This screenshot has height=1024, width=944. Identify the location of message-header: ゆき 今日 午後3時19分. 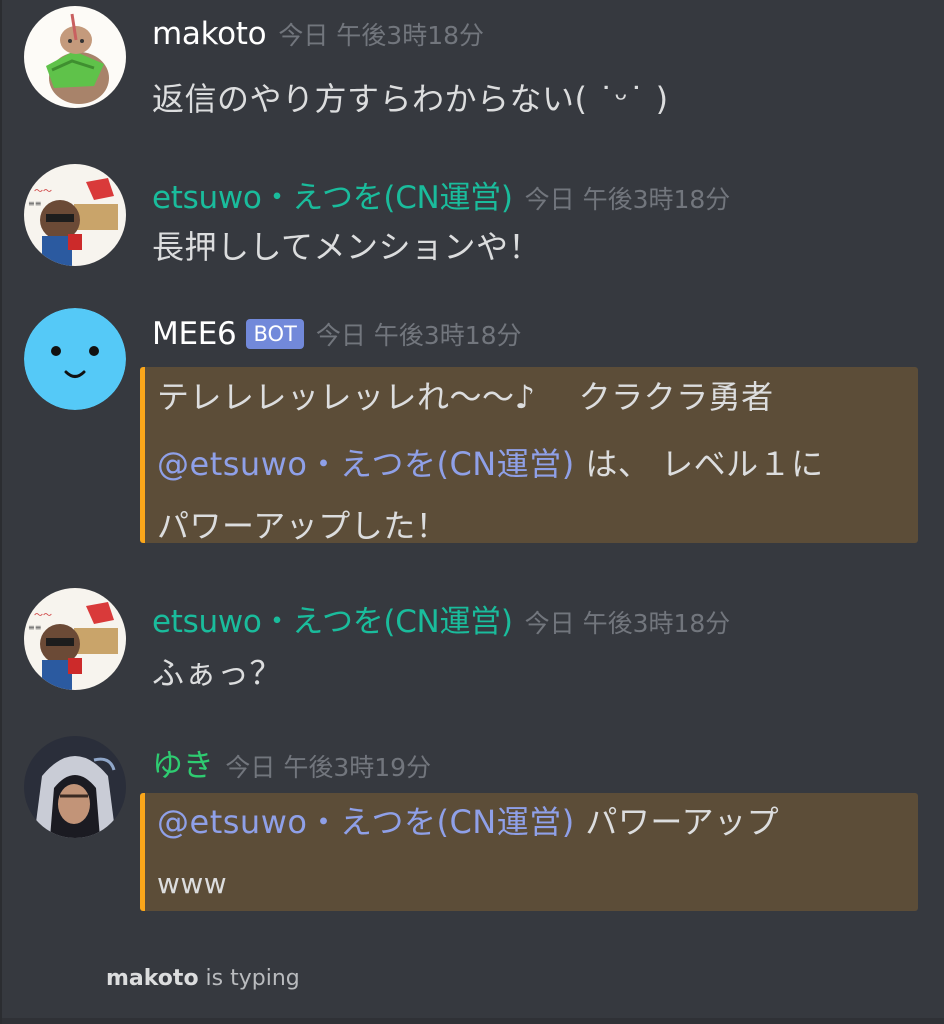
(291, 762).